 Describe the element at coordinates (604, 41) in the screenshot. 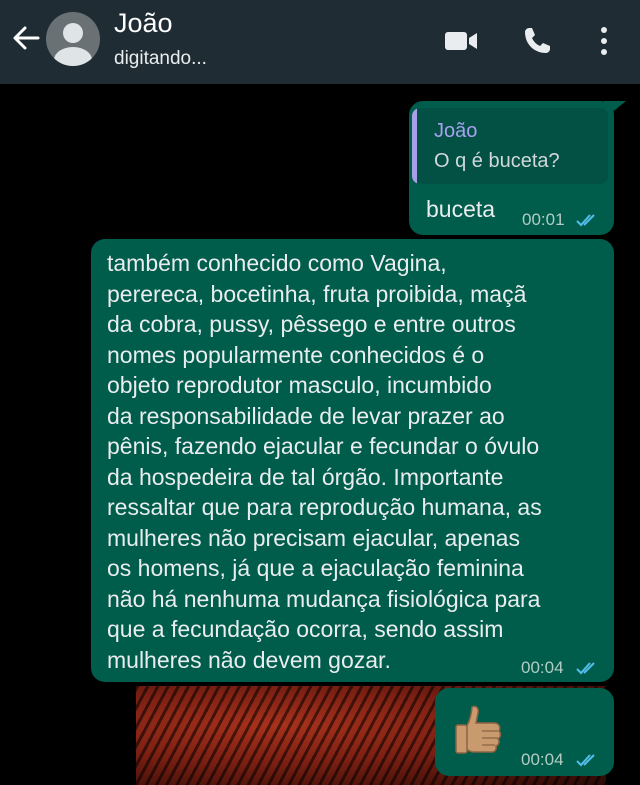

I see `more-options-icon` at that location.